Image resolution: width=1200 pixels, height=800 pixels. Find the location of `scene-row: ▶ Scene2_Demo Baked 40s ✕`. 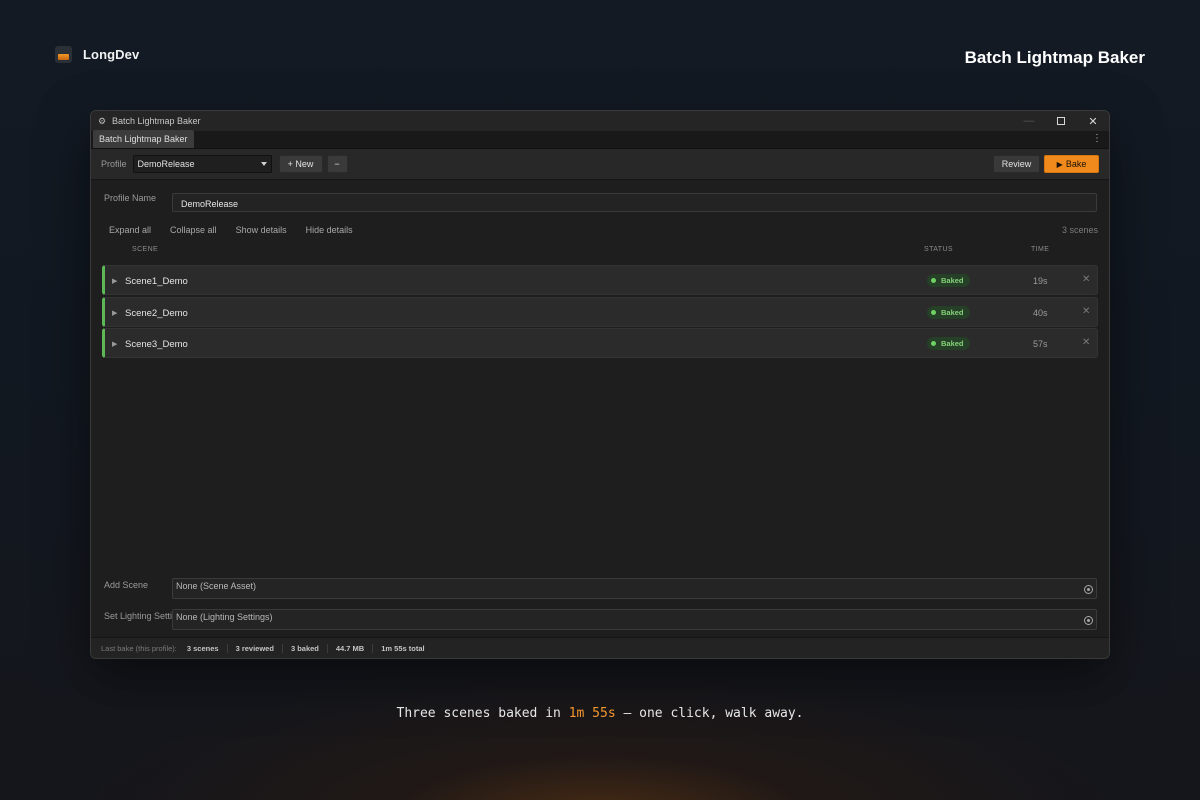

scene-row: ▶ Scene2_Demo Baked 40s ✕ is located at coordinates (600, 311).